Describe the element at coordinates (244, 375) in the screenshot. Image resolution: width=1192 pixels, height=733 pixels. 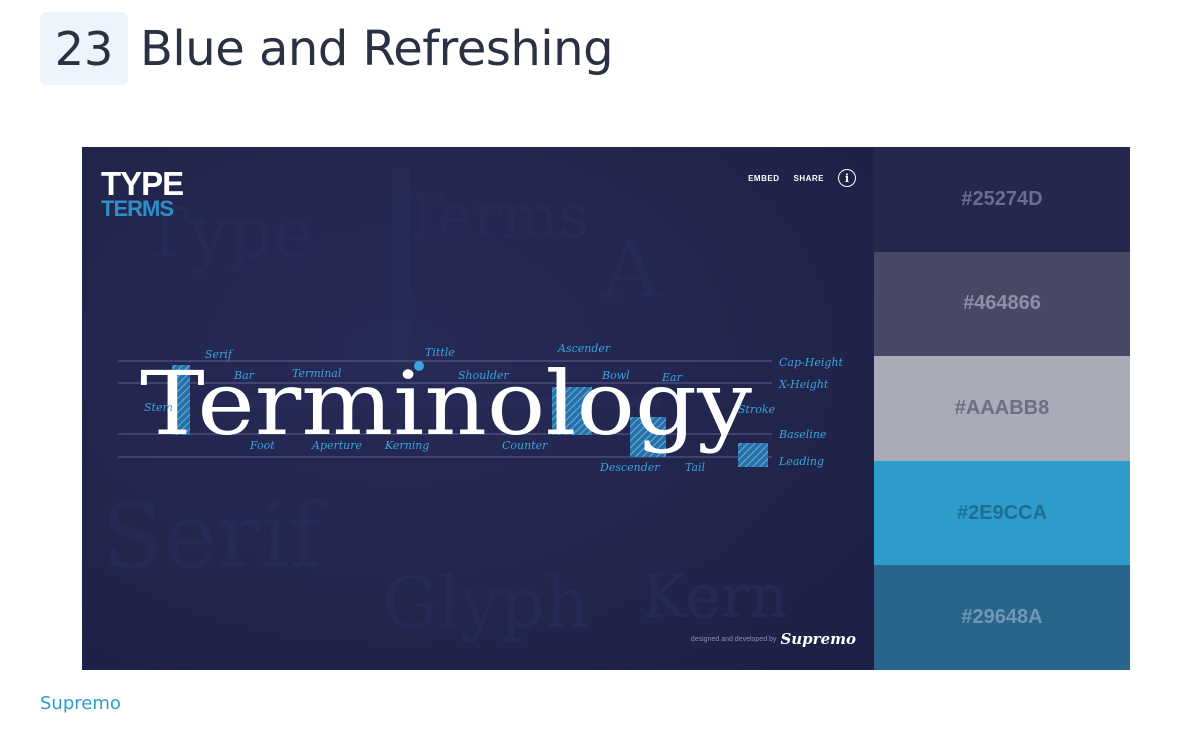
I see `label-bar: Bar` at that location.